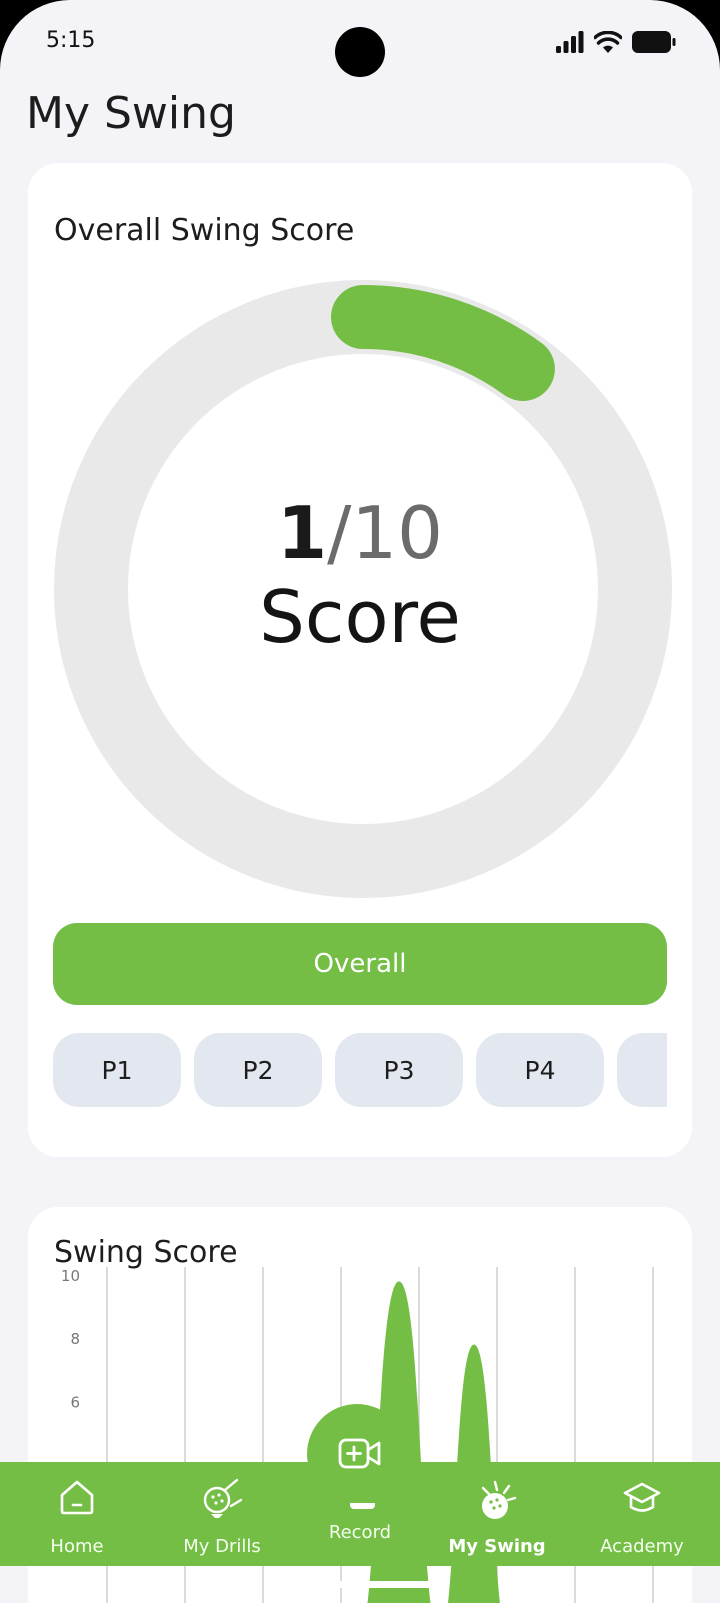  I want to click on nav-item-my-drills: My Drills, so click(222, 1517).